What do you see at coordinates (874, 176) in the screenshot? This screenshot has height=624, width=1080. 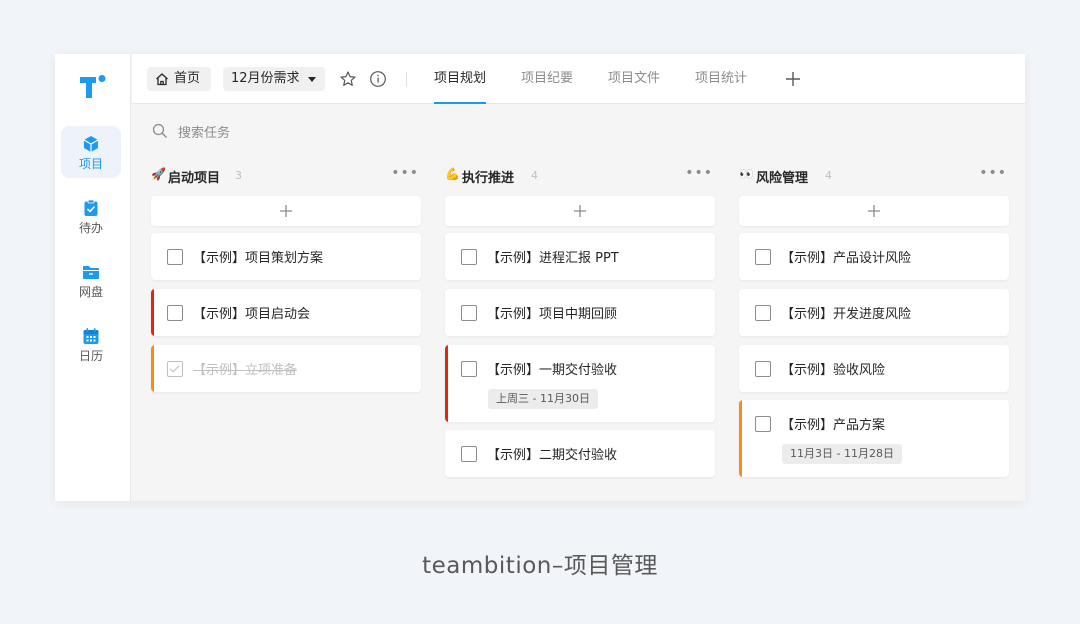 I see `column-header: 👀 风险管理 4 •••` at bounding box center [874, 176].